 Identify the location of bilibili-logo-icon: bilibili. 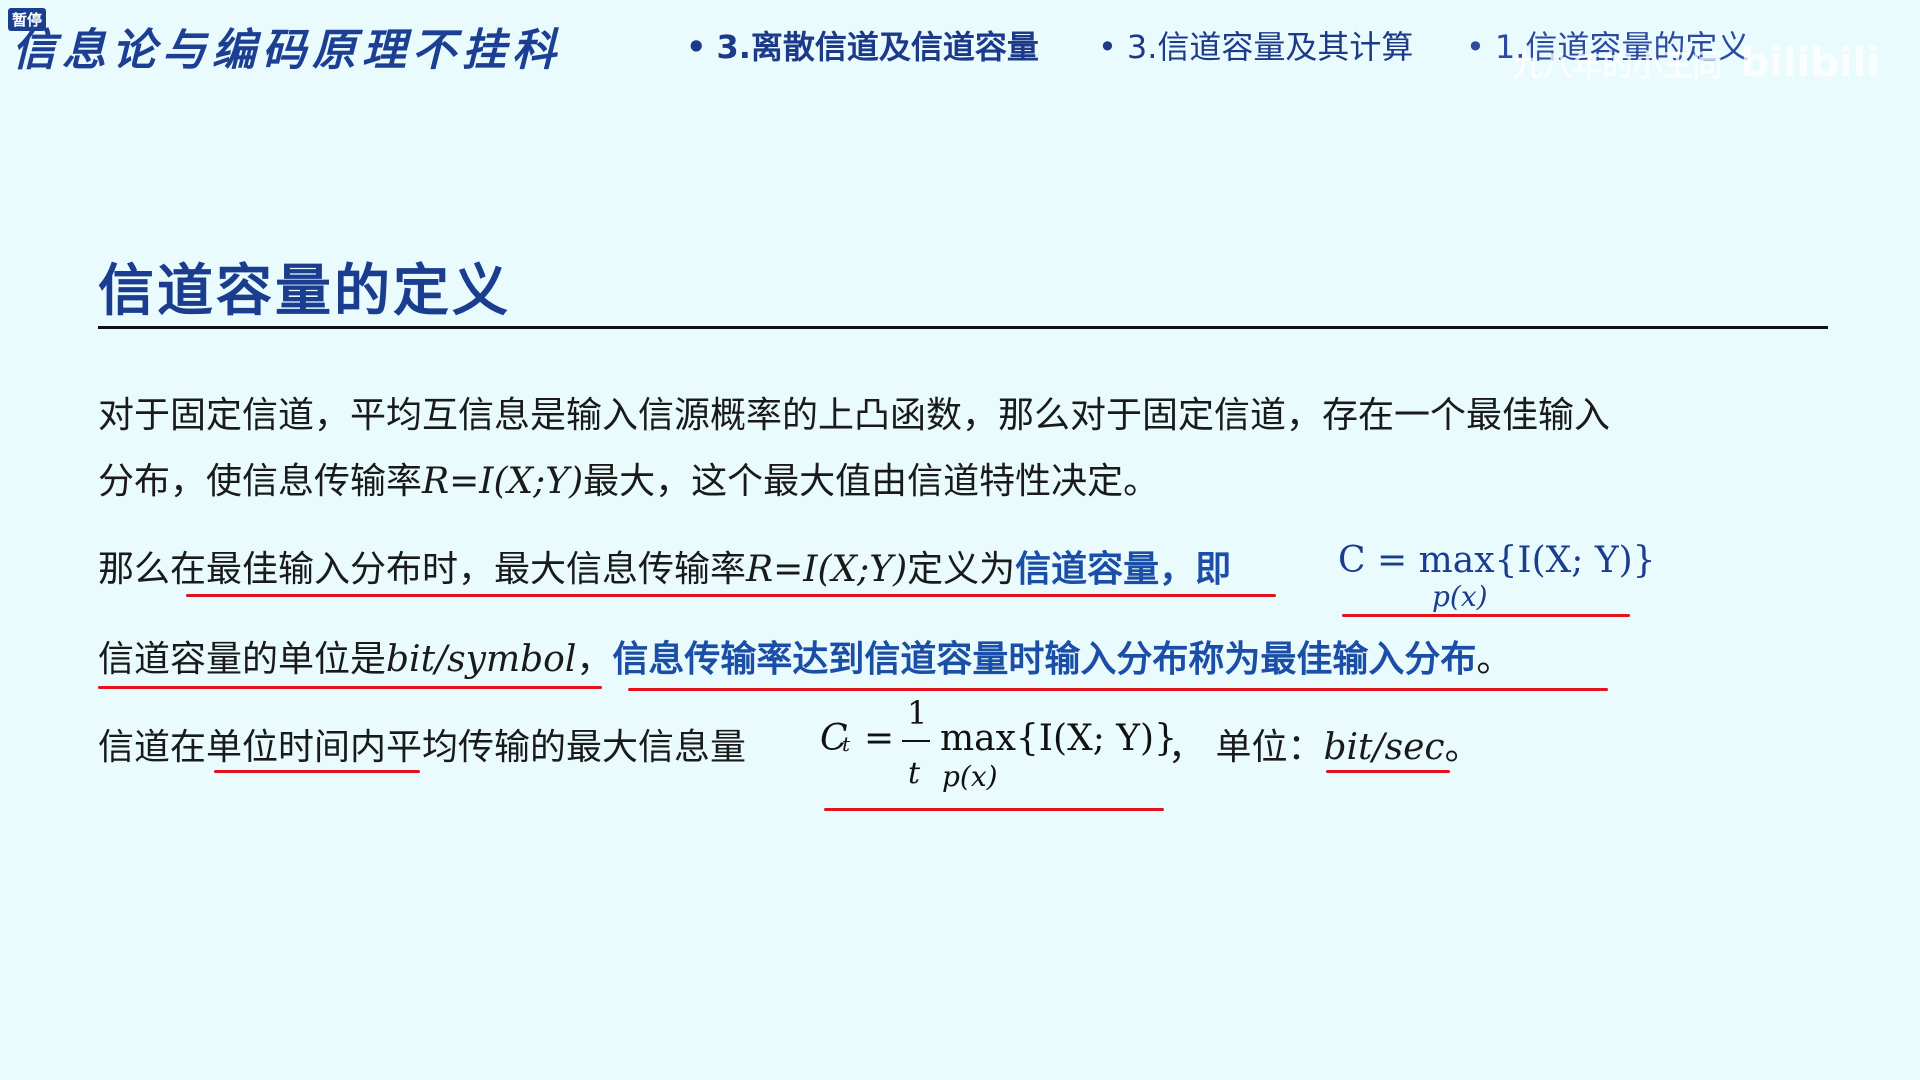
(1810, 63).